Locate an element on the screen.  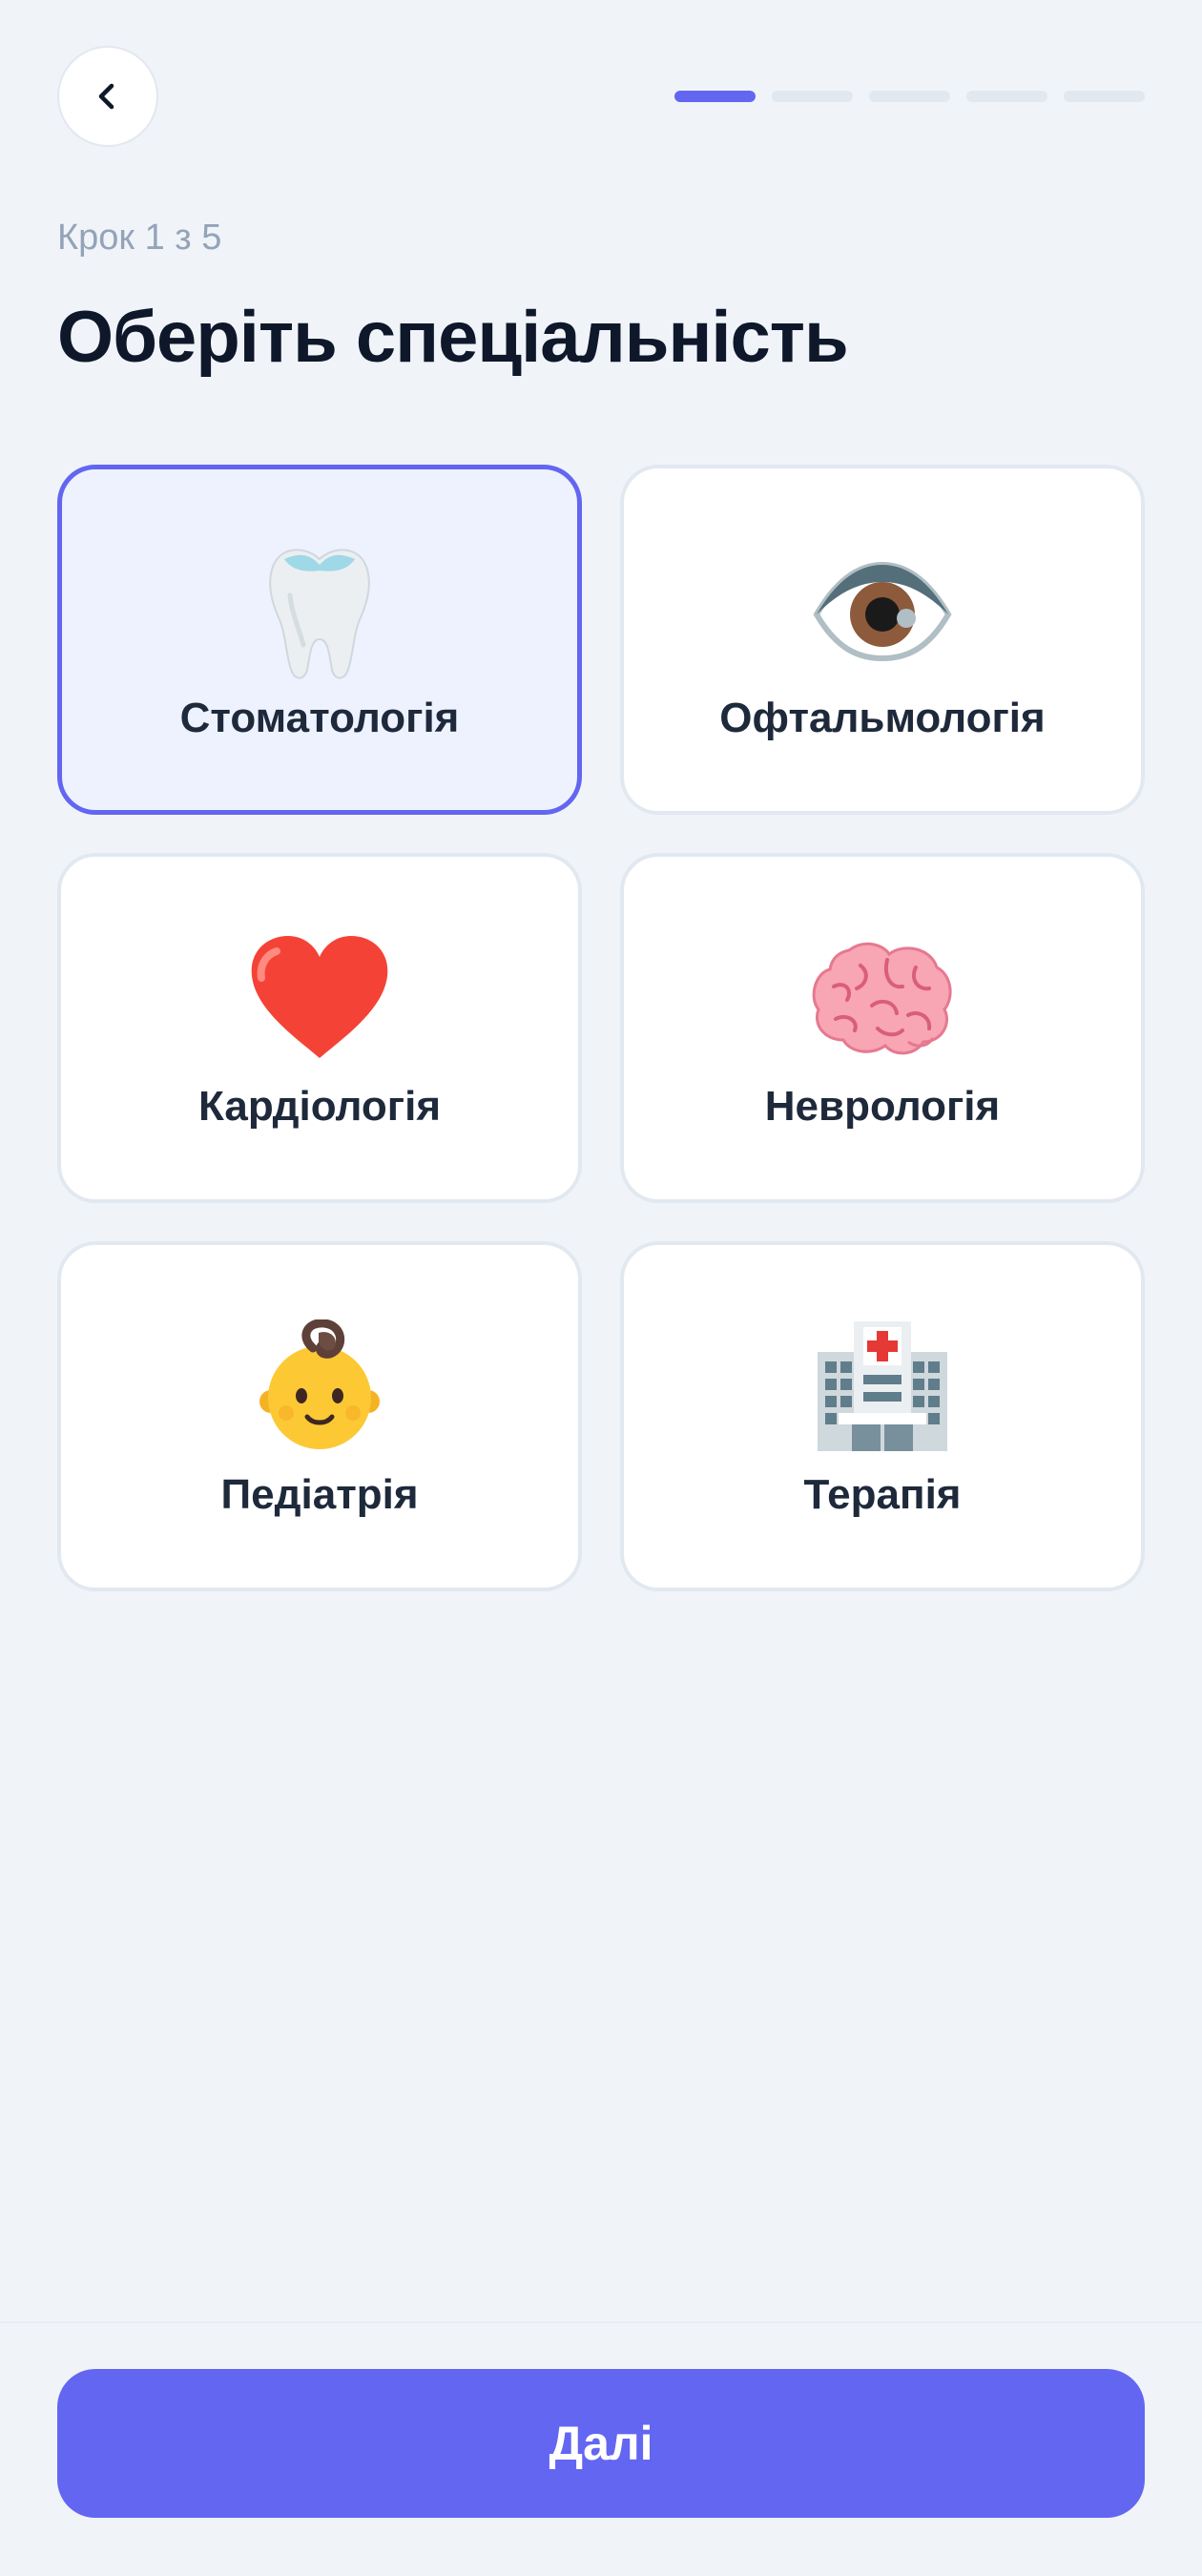
specialty-card-pediatrics: Педіатрія is located at coordinates (319, 1416).